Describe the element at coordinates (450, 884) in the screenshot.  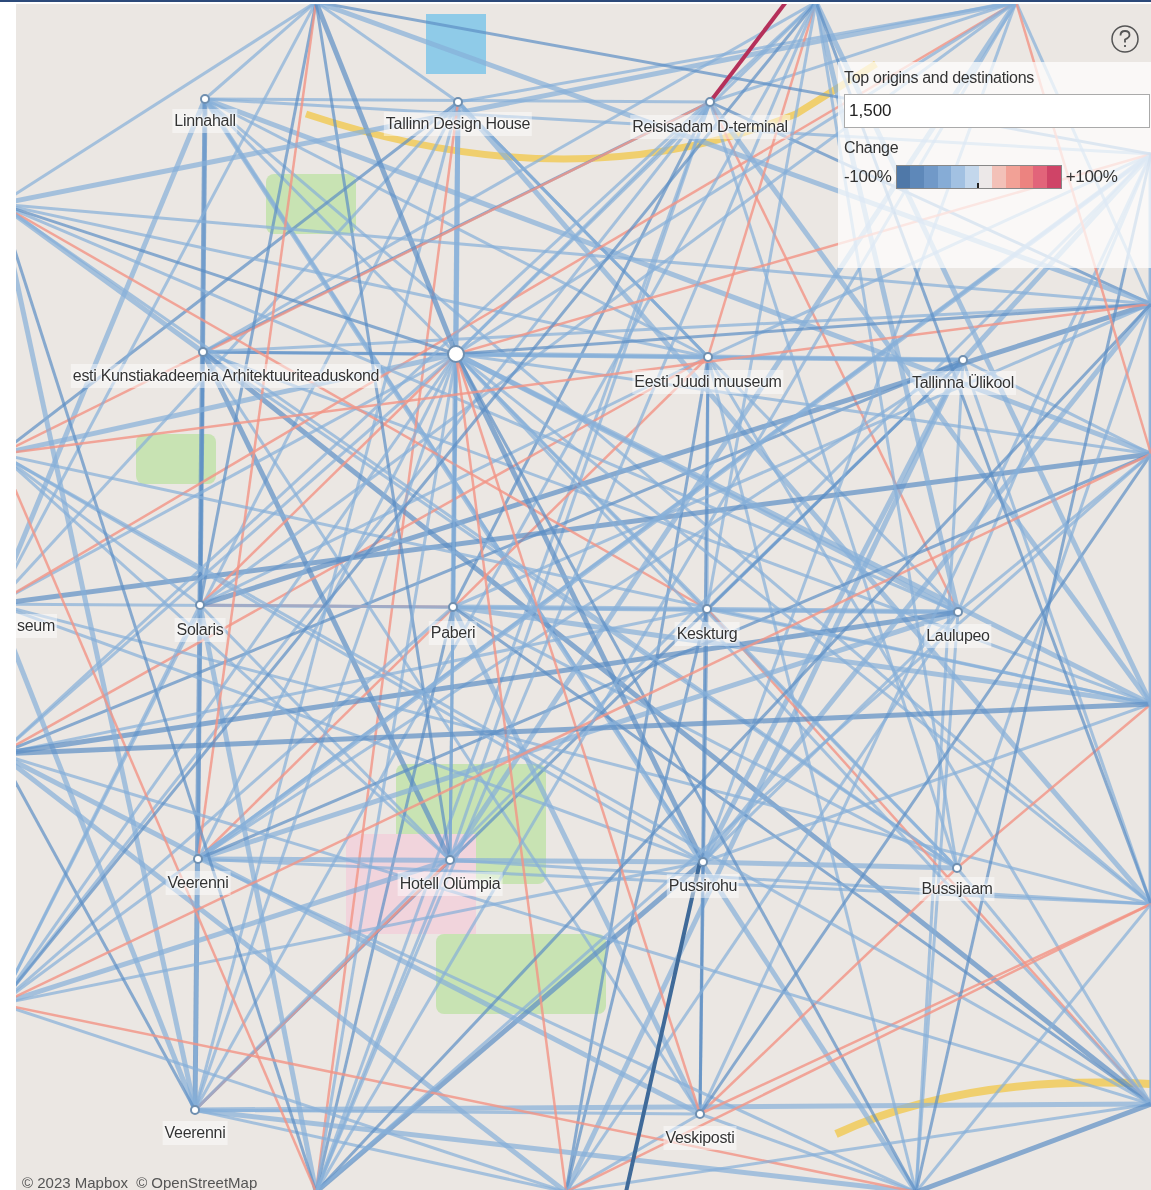
I see `stop-label: Hotell Olümpia` at that location.